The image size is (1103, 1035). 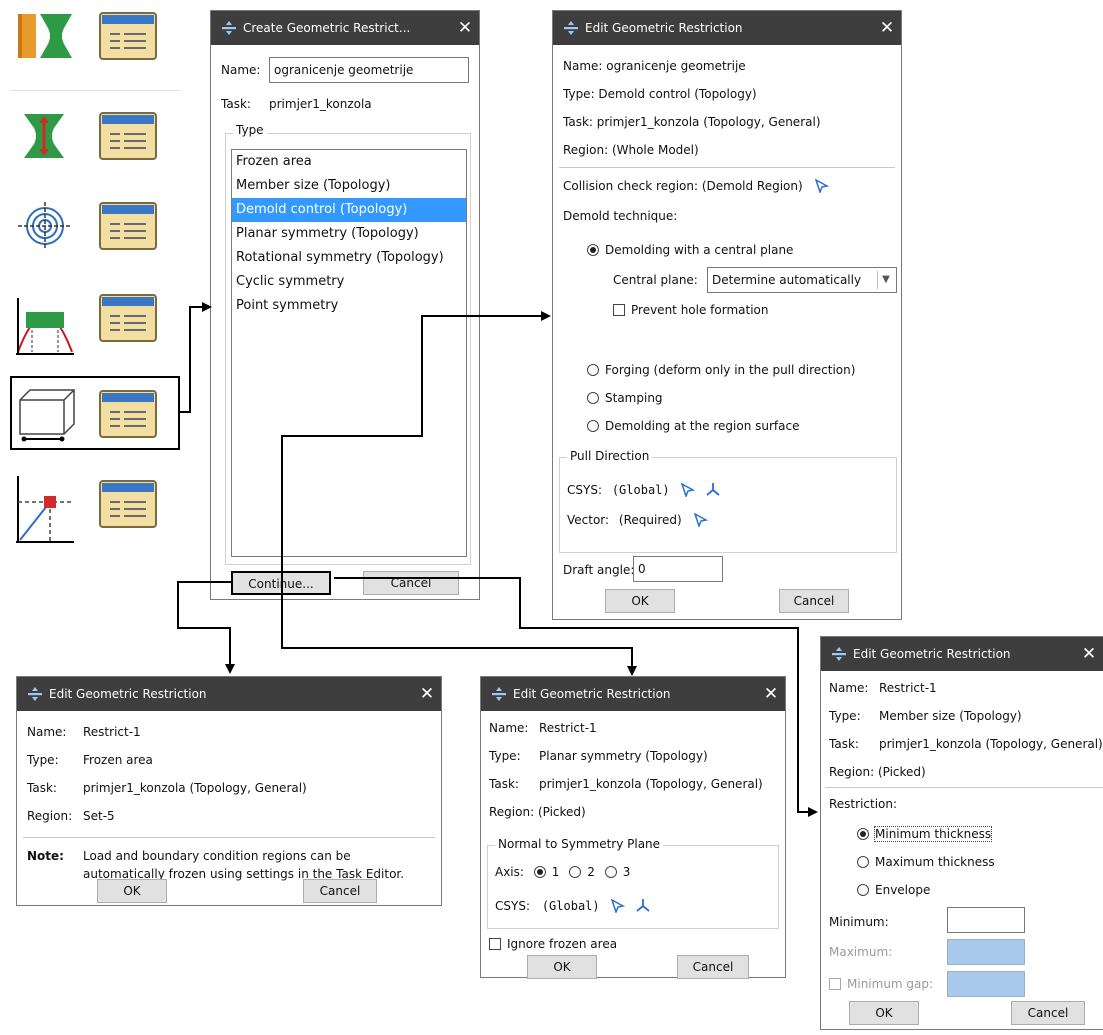 What do you see at coordinates (412, 457) in the screenshot?
I see `arrow-create-to-demold` at bounding box center [412, 457].